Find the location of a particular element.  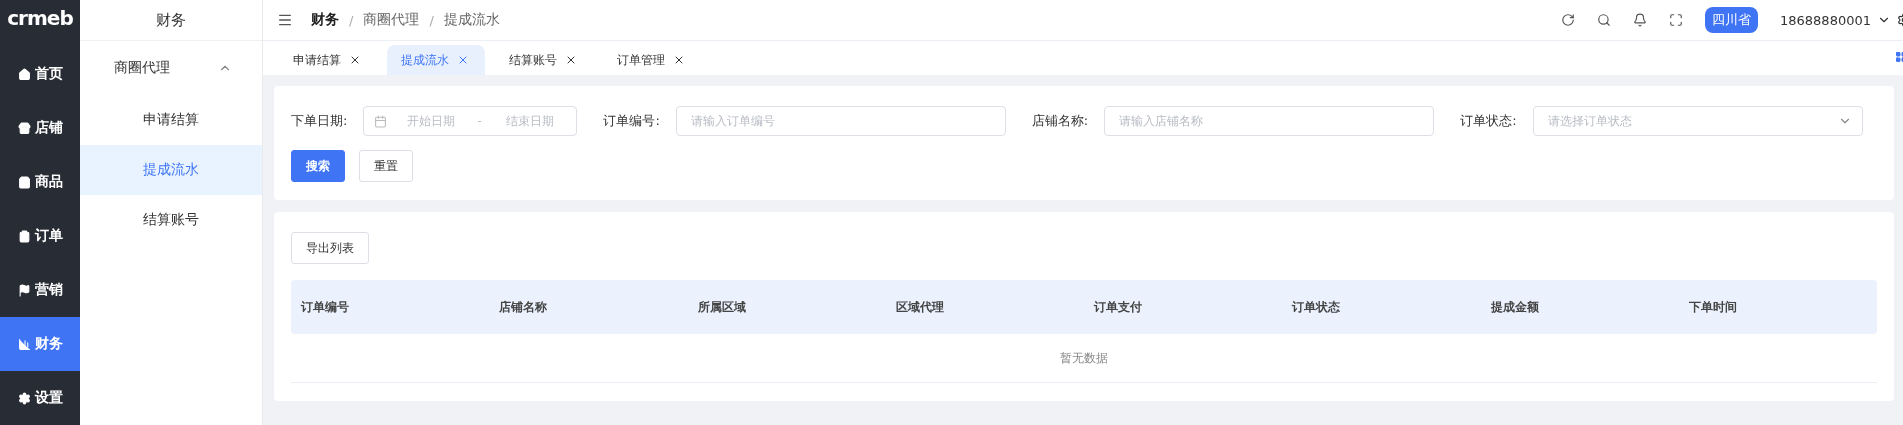

search-icon is located at coordinates (1604, 20).